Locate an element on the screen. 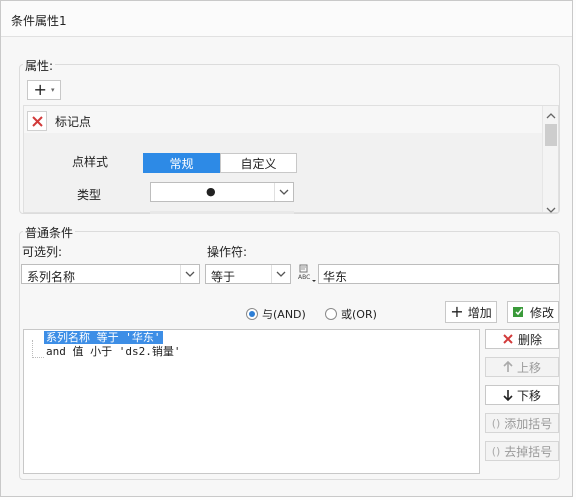 The height and width of the screenshot is (500, 576). column-select: 系列名称 is located at coordinates (110, 274).